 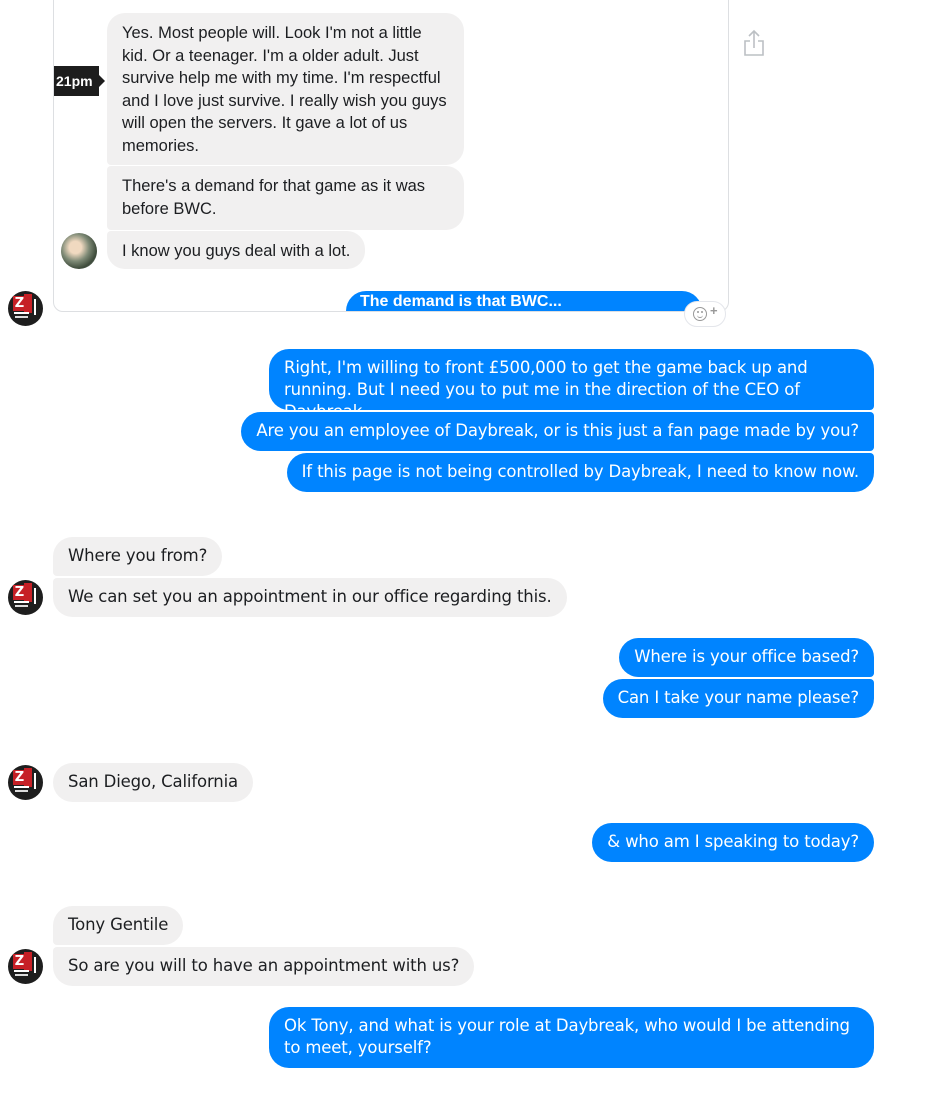 I want to click on embedded-avatar, so click(x=79, y=251).